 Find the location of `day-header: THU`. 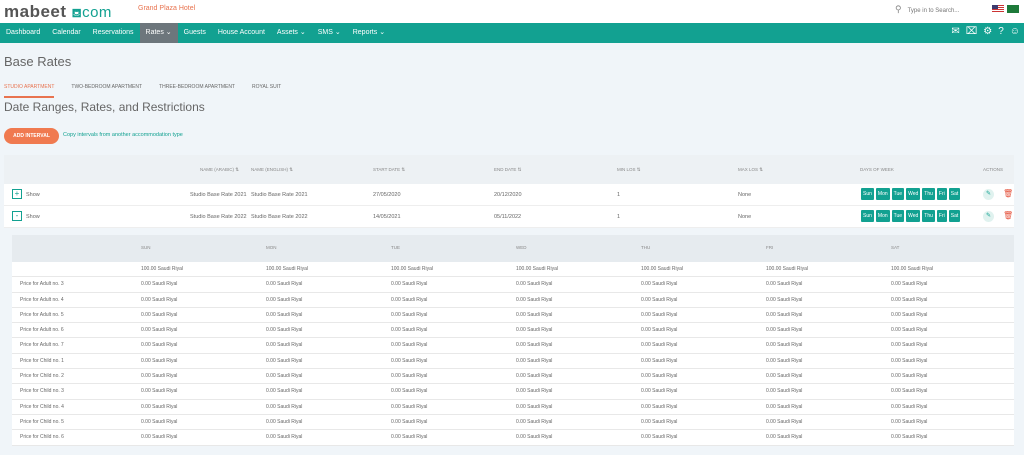

day-header: THU is located at coordinates (646, 247).